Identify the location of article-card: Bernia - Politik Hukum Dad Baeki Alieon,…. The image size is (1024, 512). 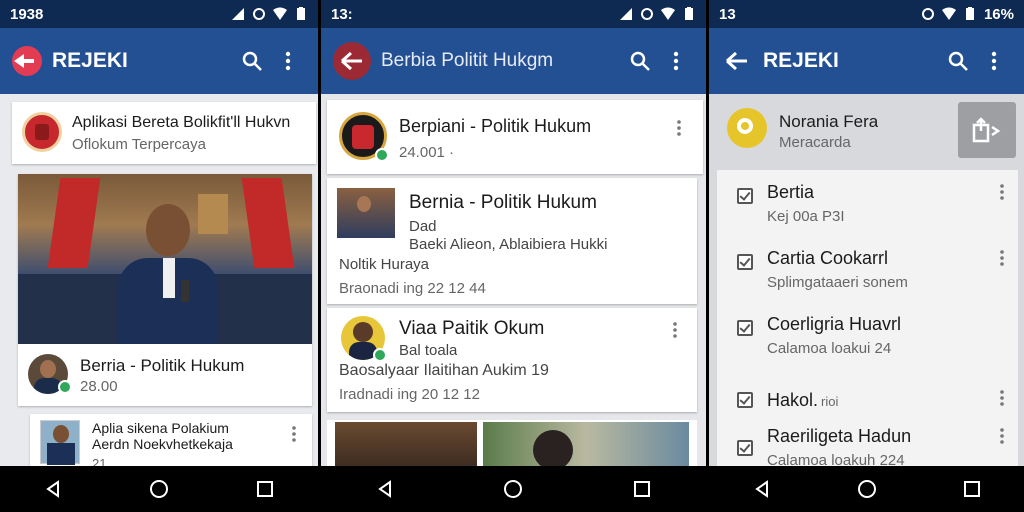
(512, 241).